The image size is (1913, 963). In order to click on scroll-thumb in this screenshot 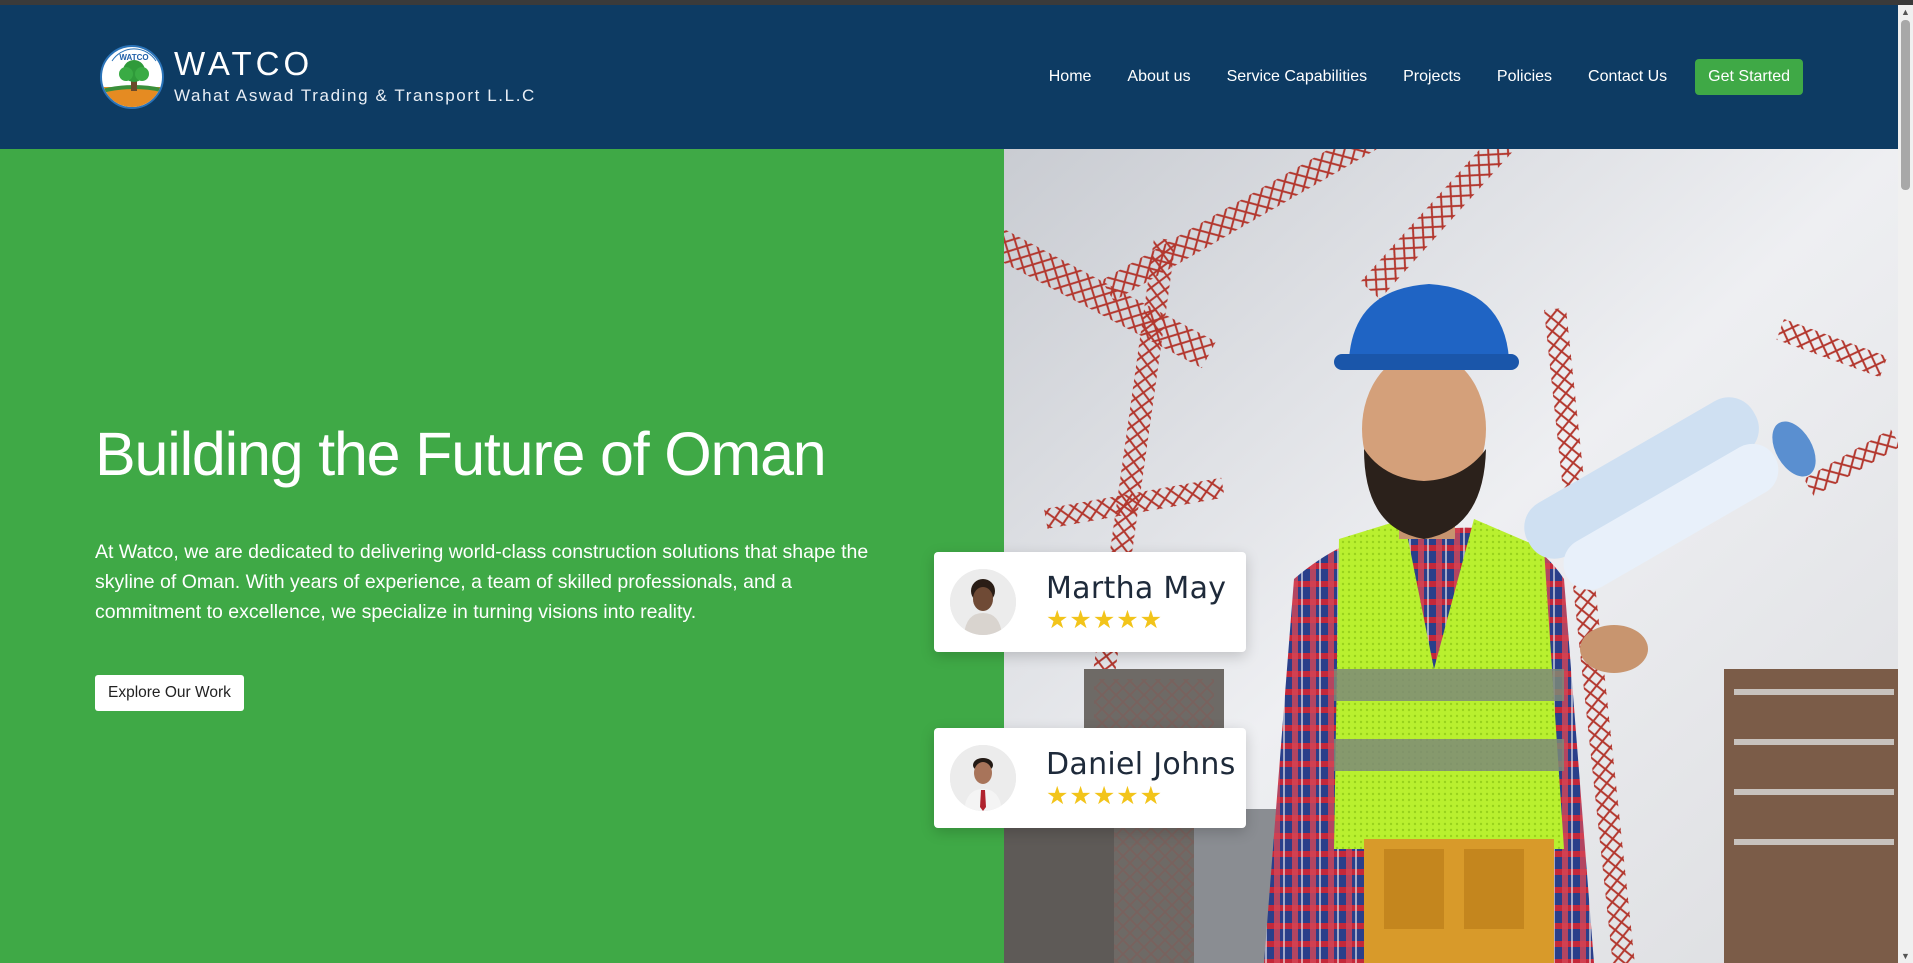, I will do `click(1905, 105)`.